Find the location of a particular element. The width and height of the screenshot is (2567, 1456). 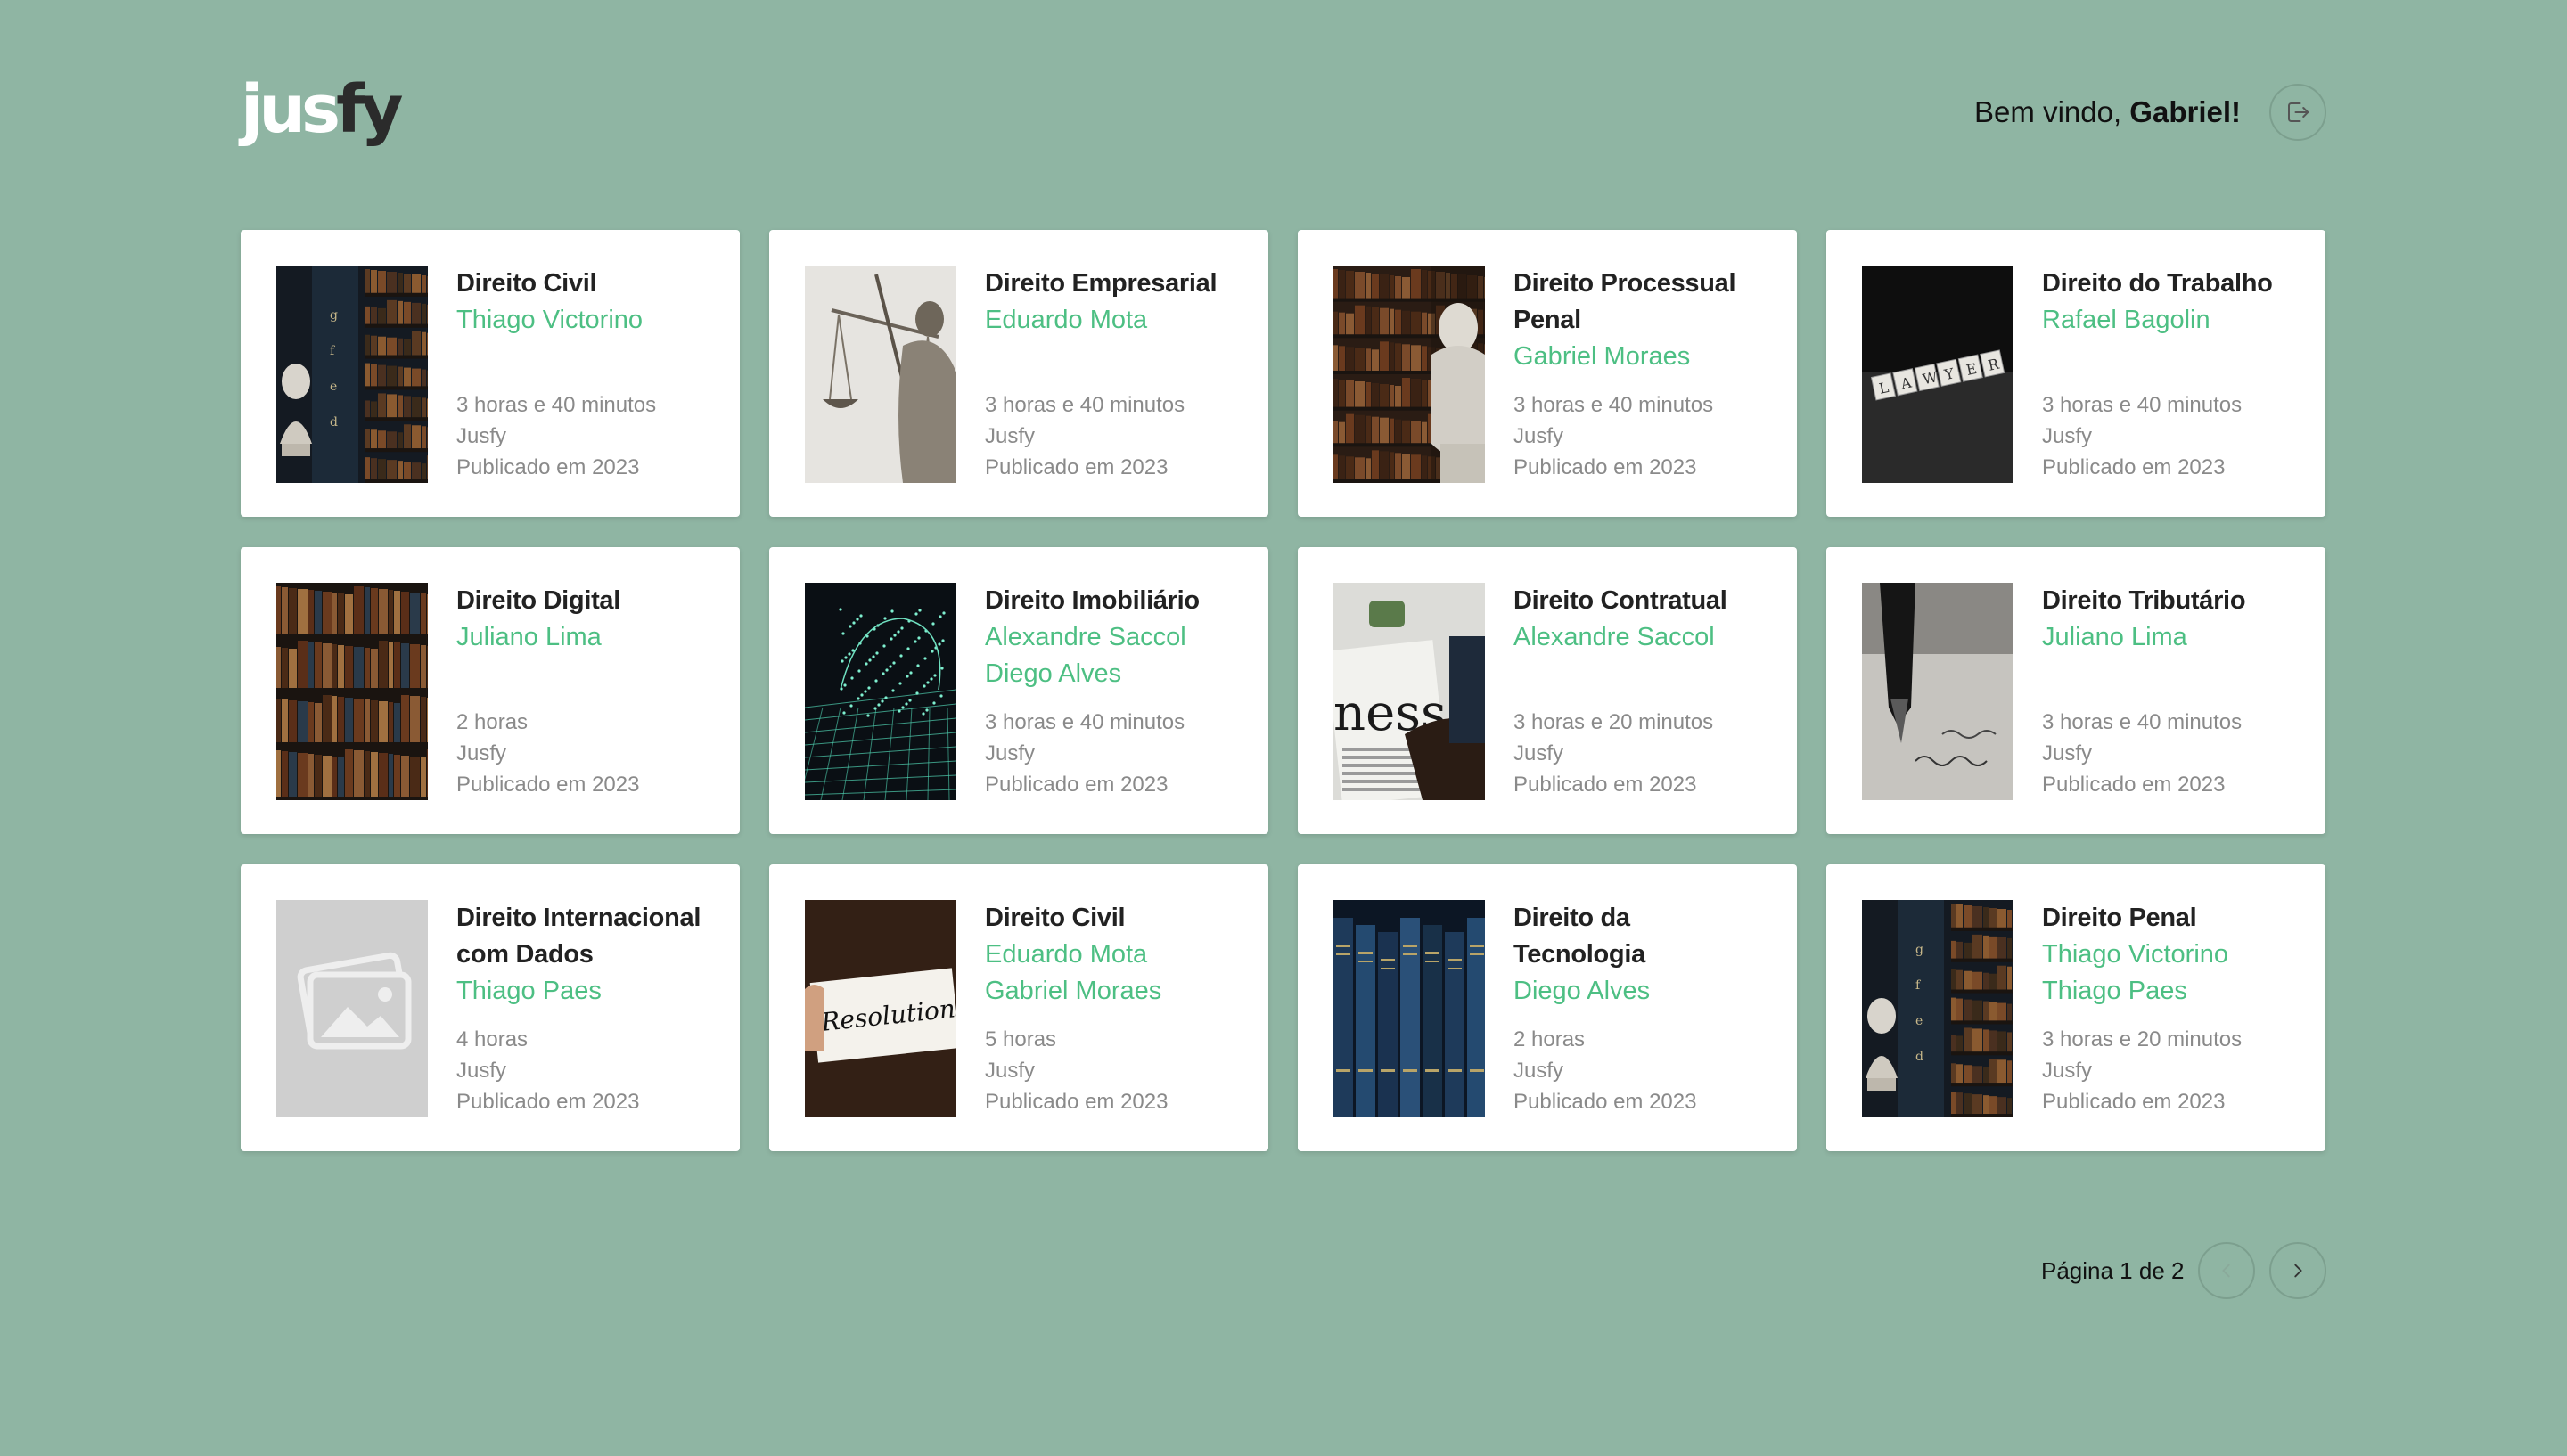

prev-page-button is located at coordinates (2227, 1271).